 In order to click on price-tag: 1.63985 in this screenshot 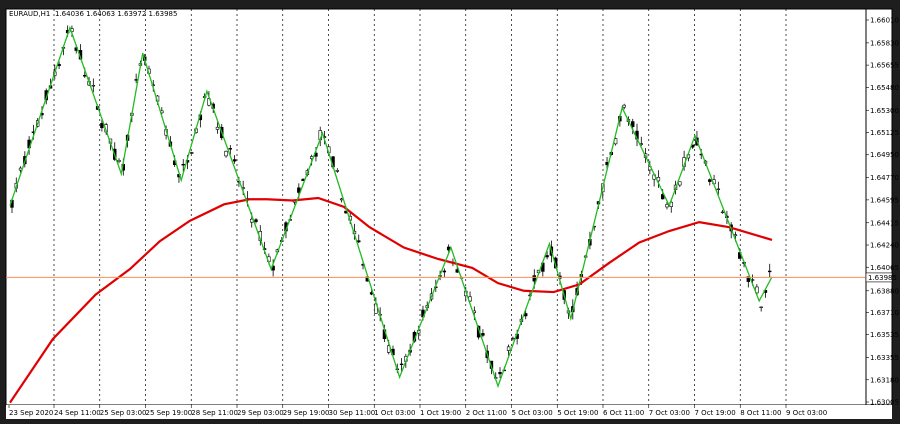, I will do `click(882, 278)`.